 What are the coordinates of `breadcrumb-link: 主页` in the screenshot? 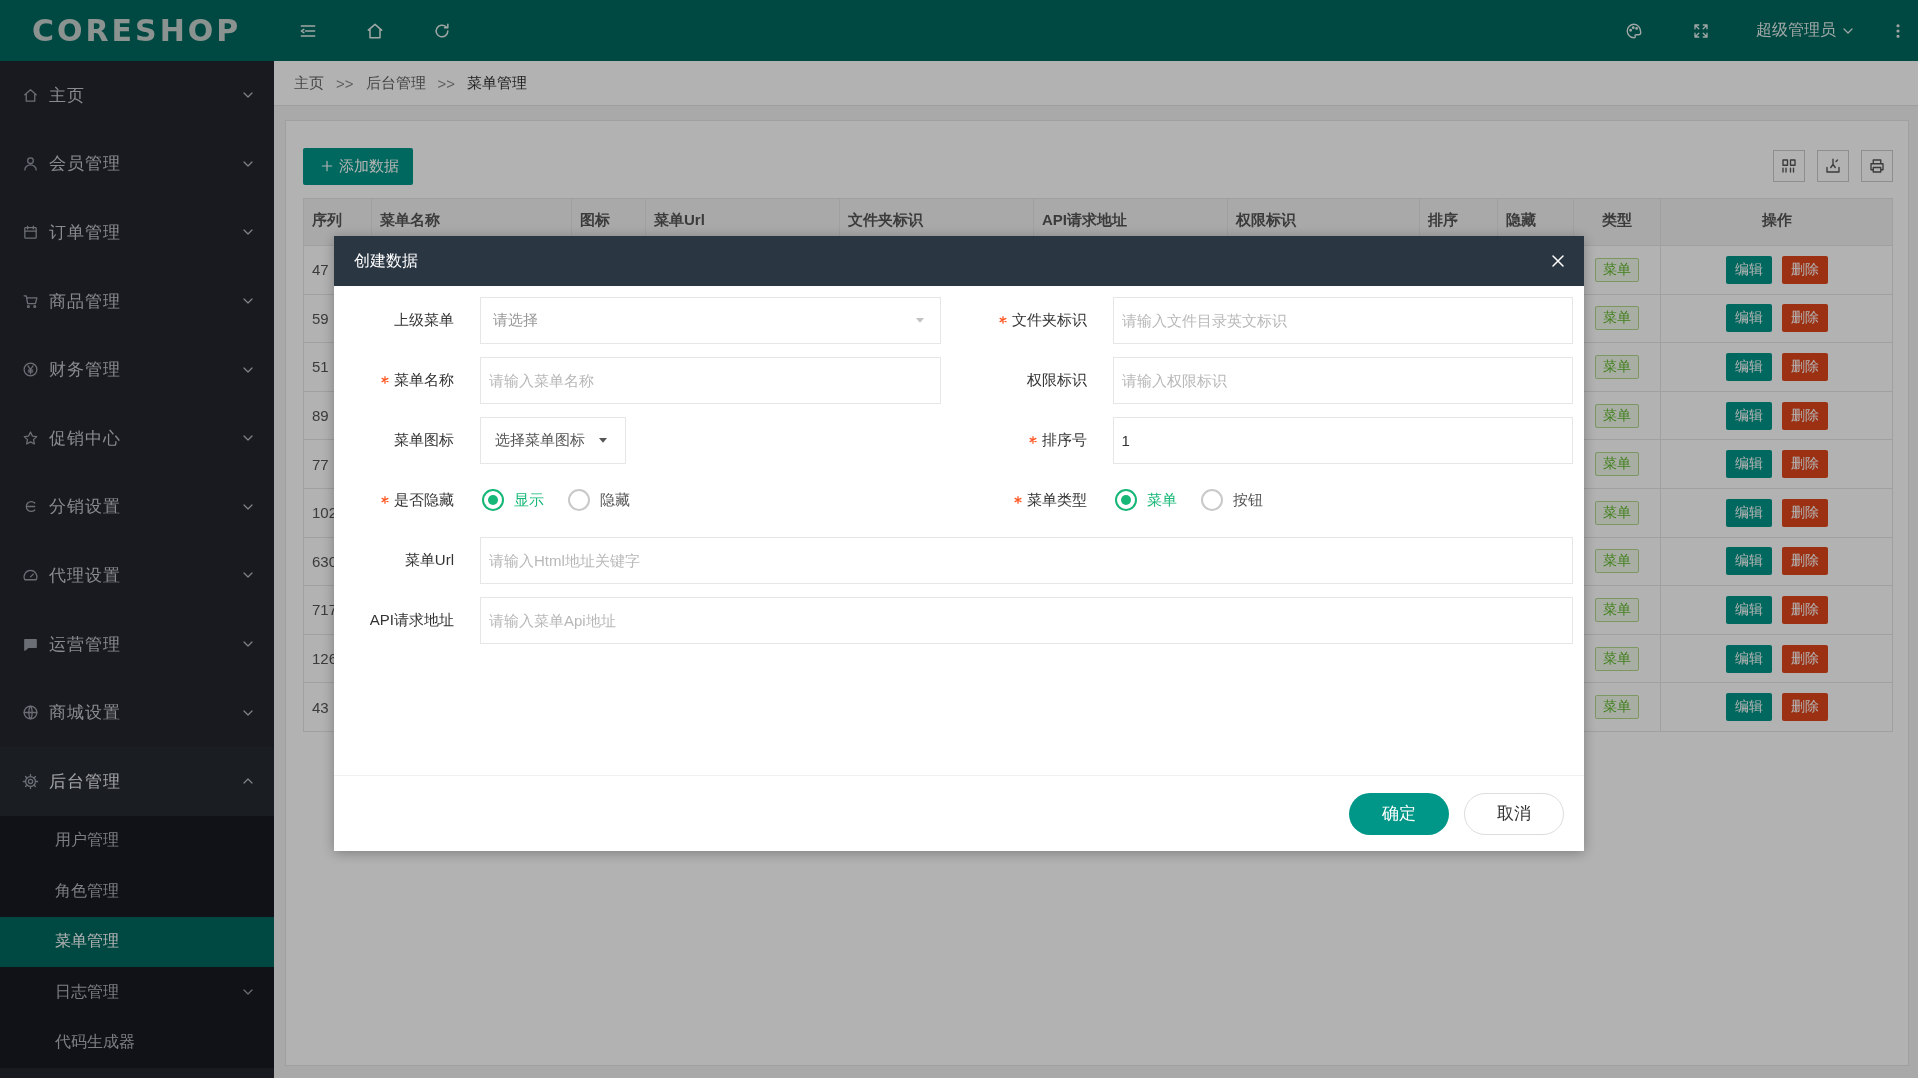 It's located at (309, 83).